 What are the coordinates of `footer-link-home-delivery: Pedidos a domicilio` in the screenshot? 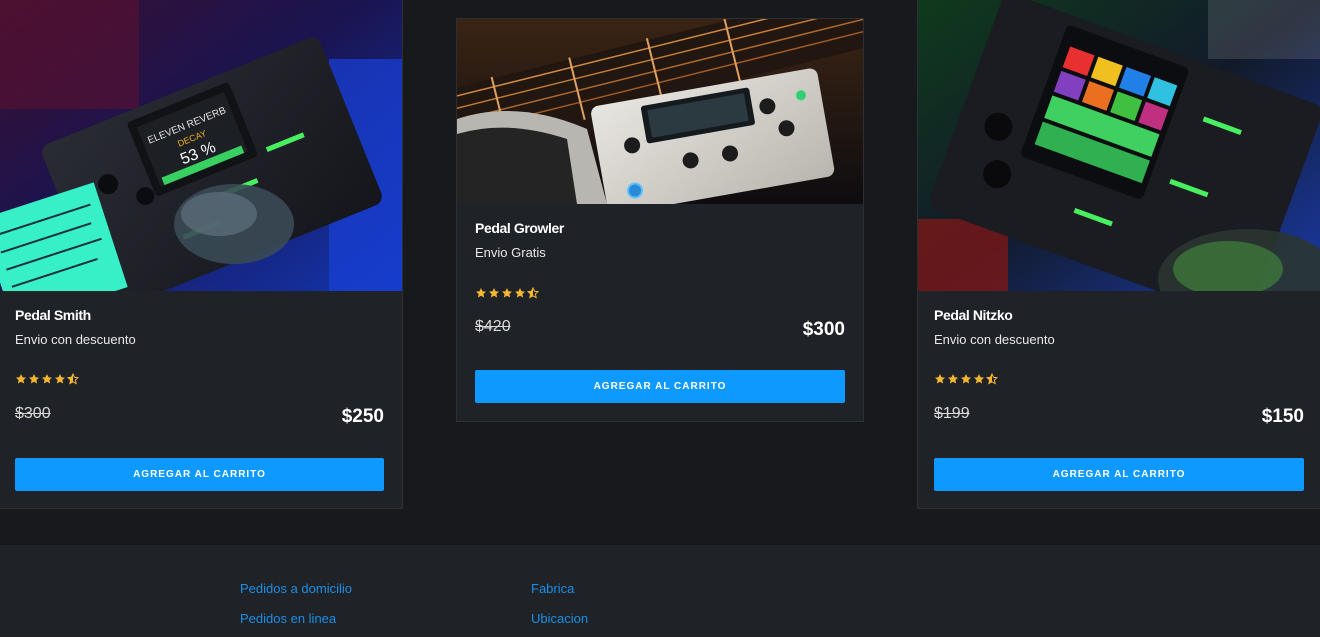 It's located at (296, 588).